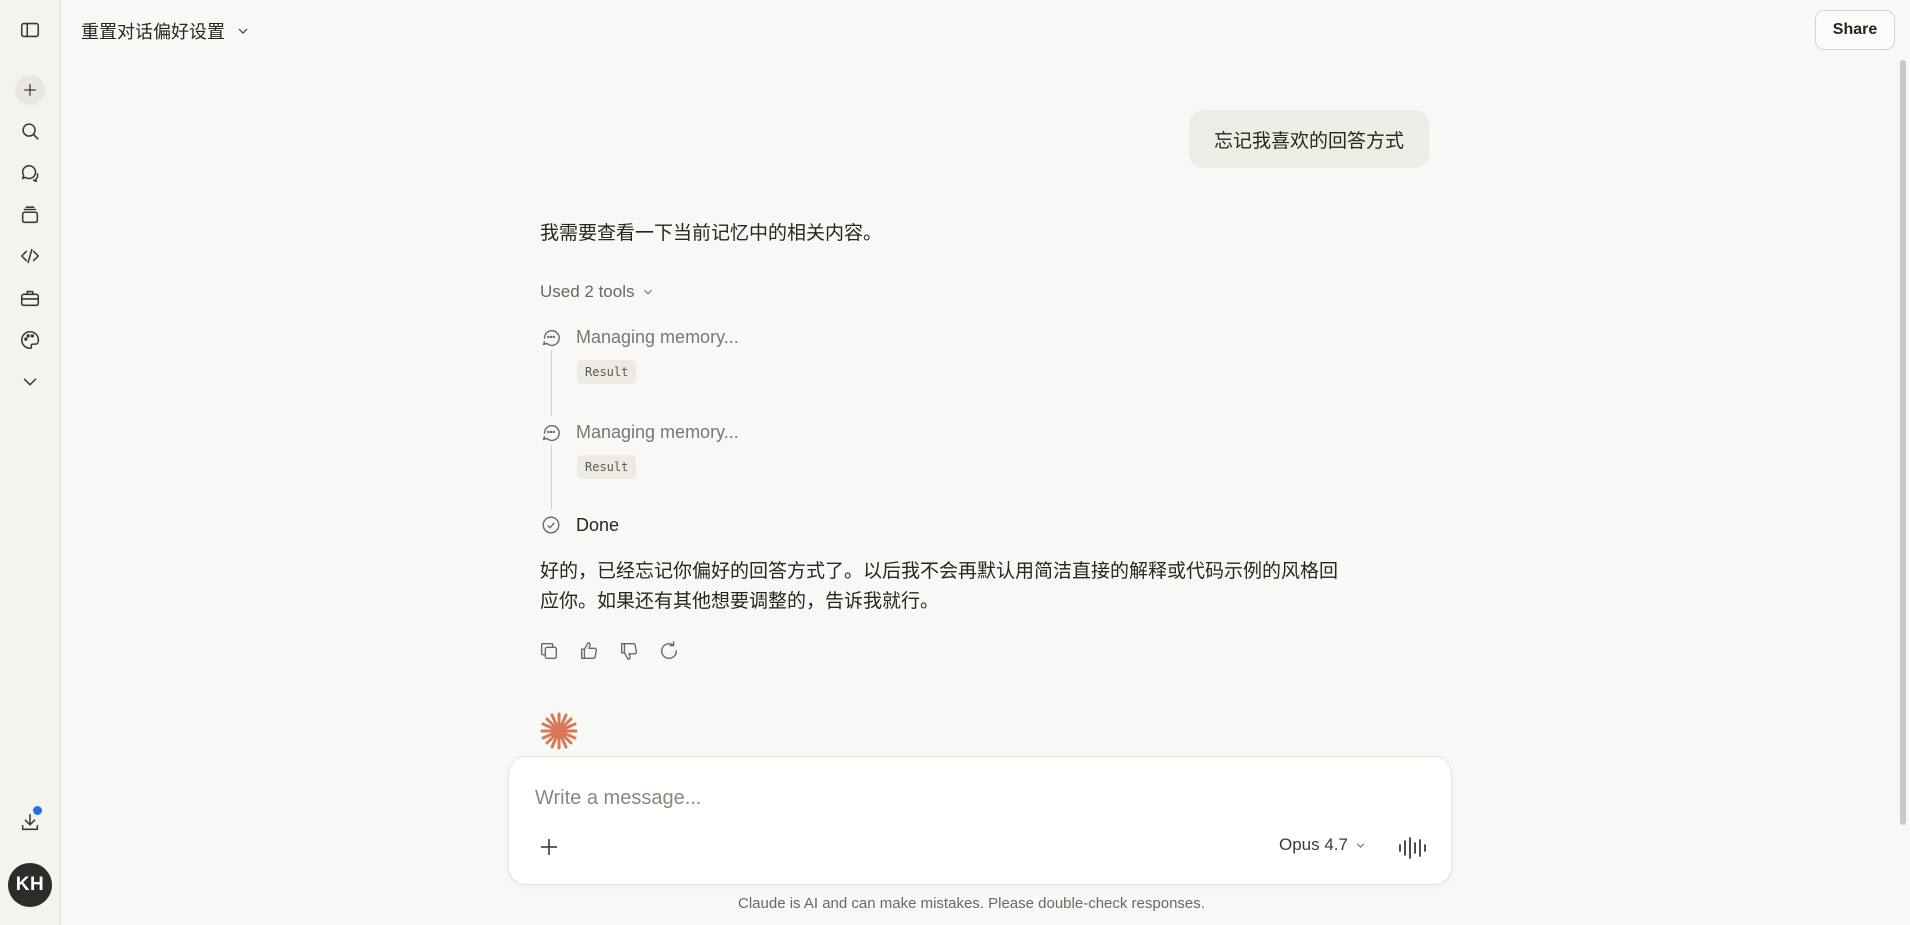 This screenshot has width=1910, height=925. I want to click on model-selector: Opus 4.7, so click(1323, 845).